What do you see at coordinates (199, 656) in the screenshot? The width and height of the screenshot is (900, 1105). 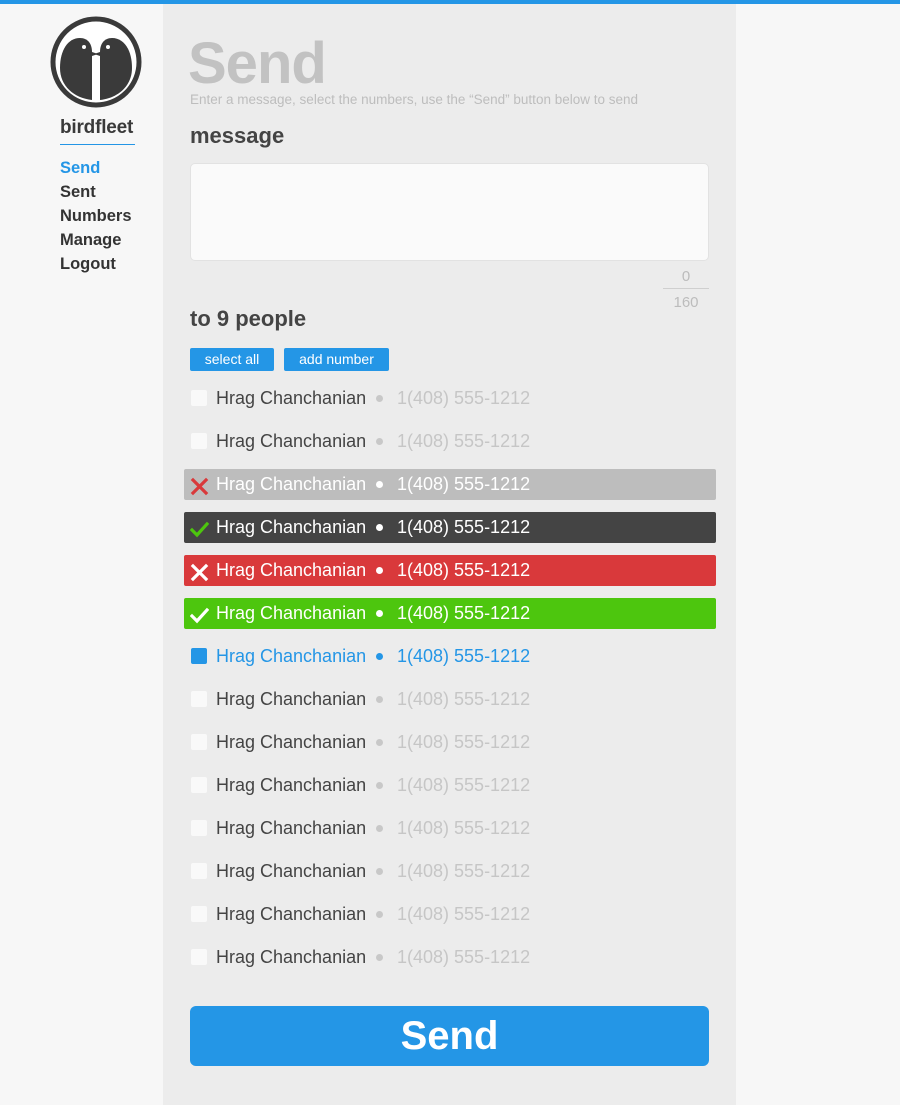 I see `checkbox-checked-icon` at bounding box center [199, 656].